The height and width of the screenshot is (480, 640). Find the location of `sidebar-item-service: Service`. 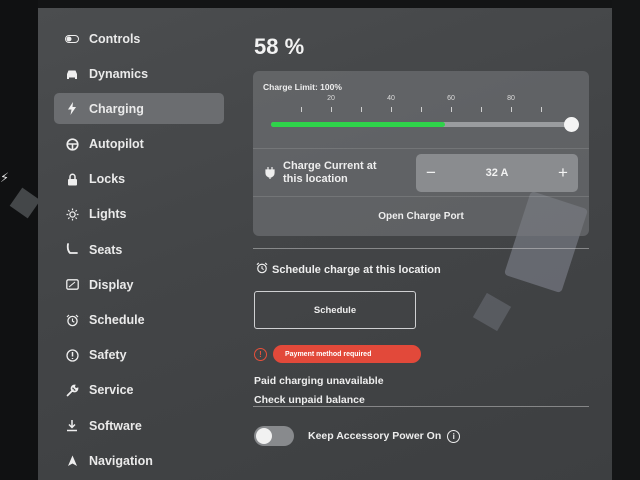

sidebar-item-service: Service is located at coordinates (139, 390).